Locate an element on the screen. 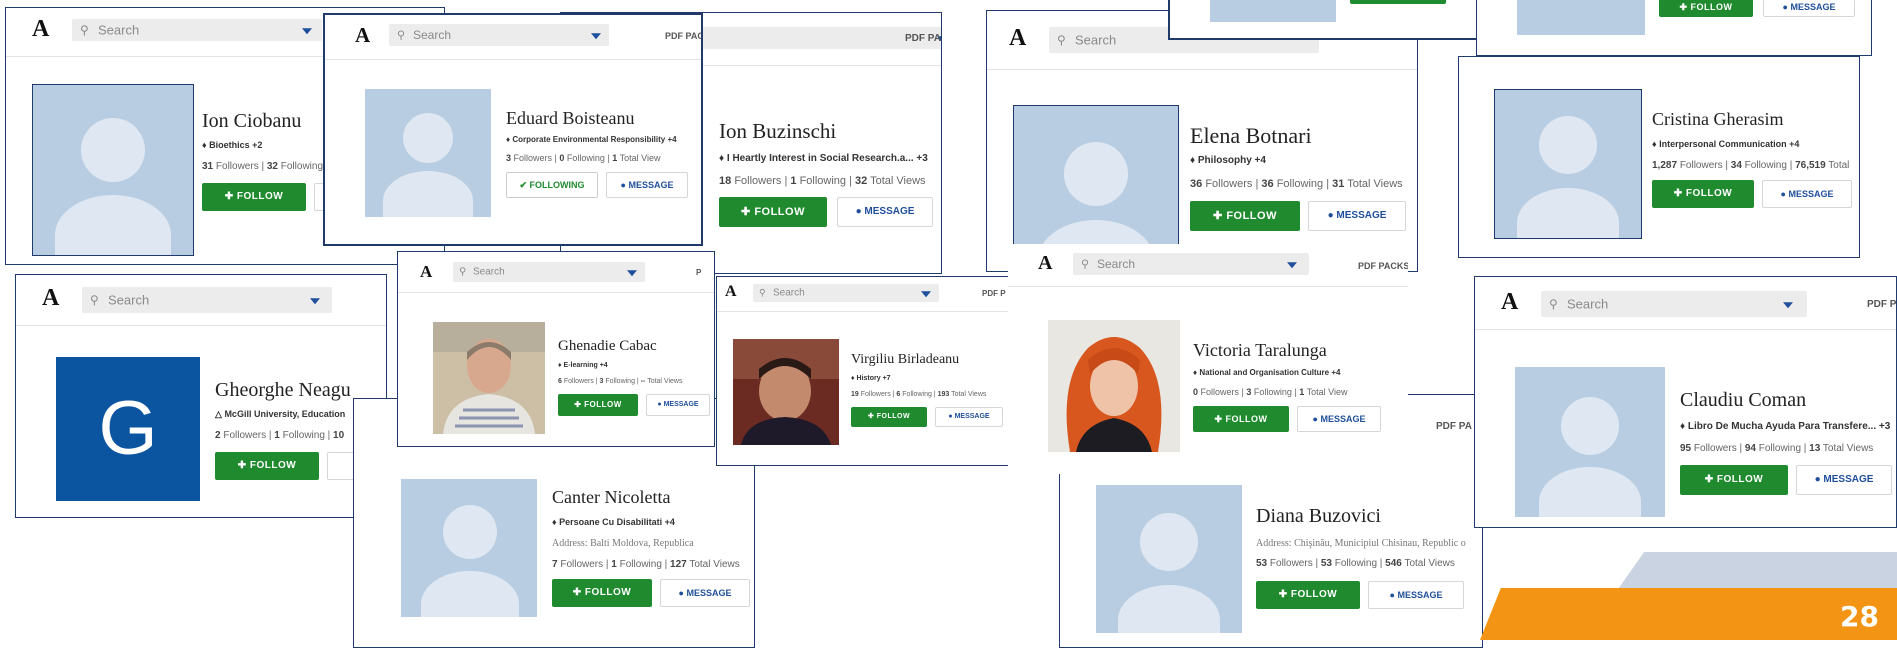 The height and width of the screenshot is (648, 1897). pdf-packs-link: PDF PACKS is located at coordinates (1383, 266).